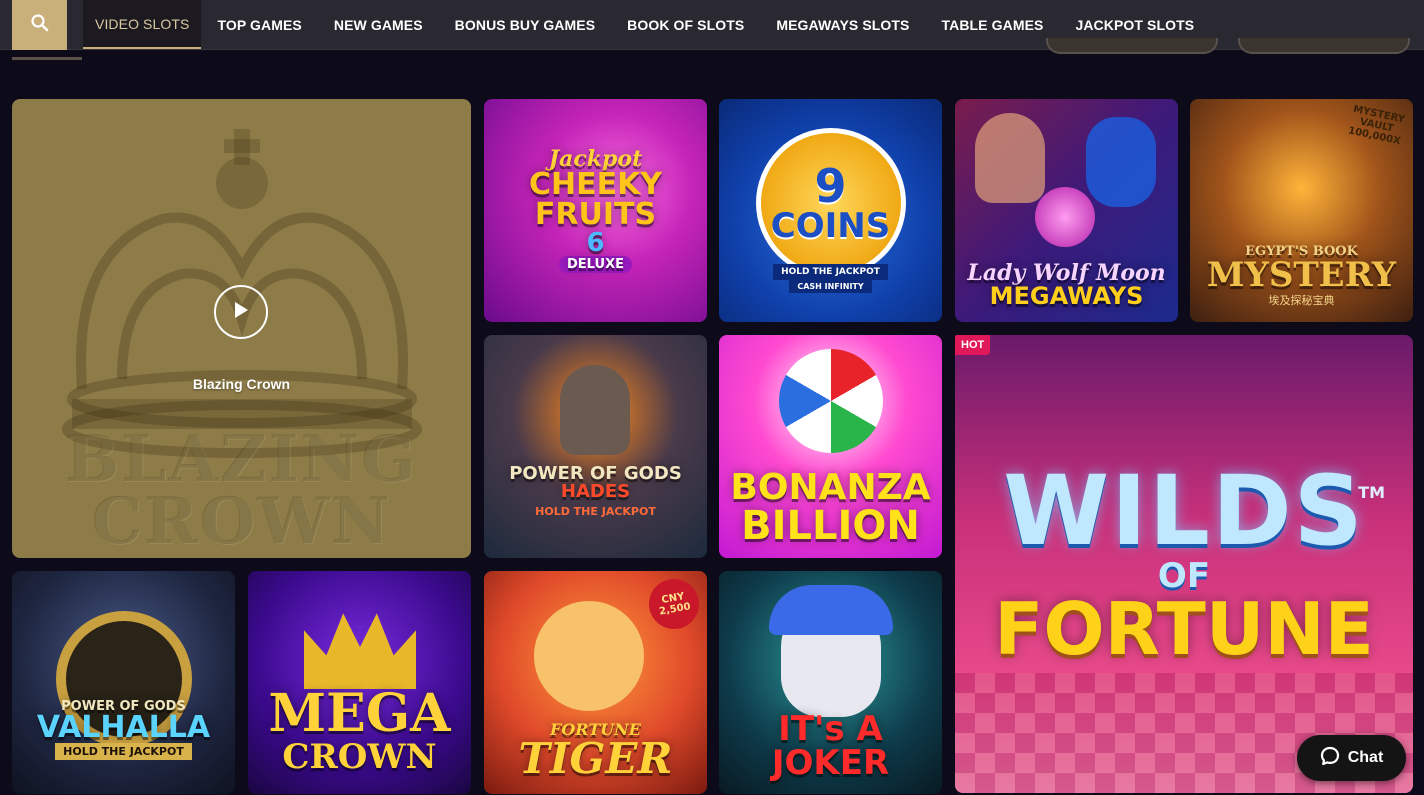  Describe the element at coordinates (142, 24) in the screenshot. I see `tab-video-slots: VIDEO SLOTS` at that location.